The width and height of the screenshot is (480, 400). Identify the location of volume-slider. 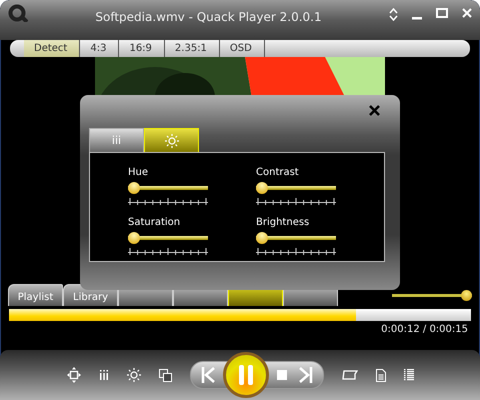
(432, 295).